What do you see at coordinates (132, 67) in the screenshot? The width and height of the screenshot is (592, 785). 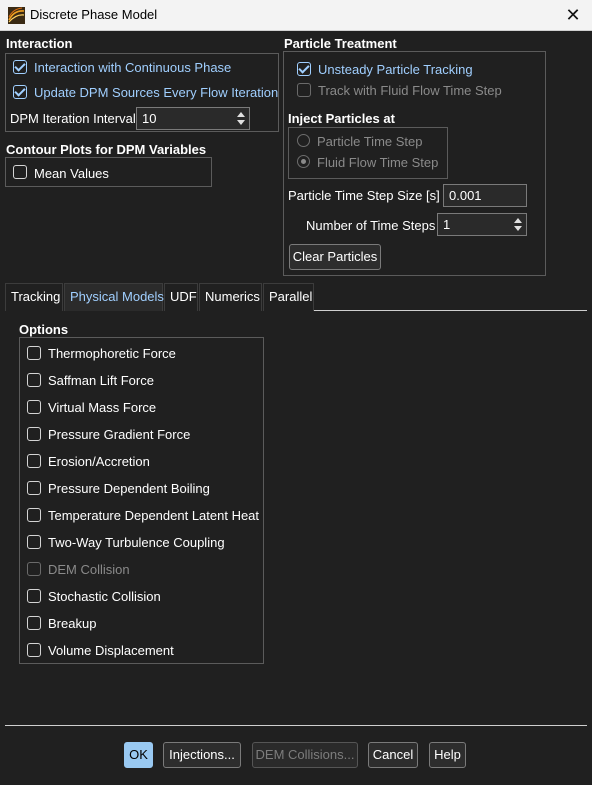 I see `interaction-continuous-label: Interaction with Continuous Phase` at bounding box center [132, 67].